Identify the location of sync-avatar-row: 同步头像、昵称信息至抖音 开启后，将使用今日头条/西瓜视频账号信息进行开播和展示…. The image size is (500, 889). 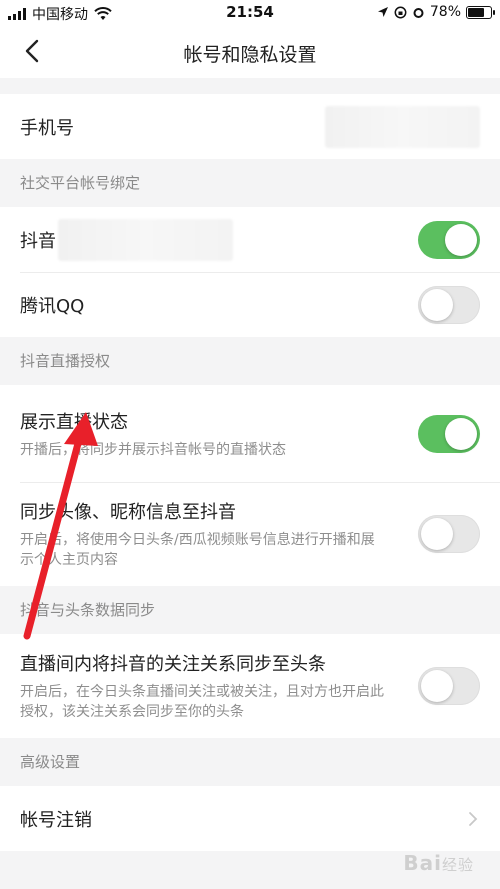
(250, 534).